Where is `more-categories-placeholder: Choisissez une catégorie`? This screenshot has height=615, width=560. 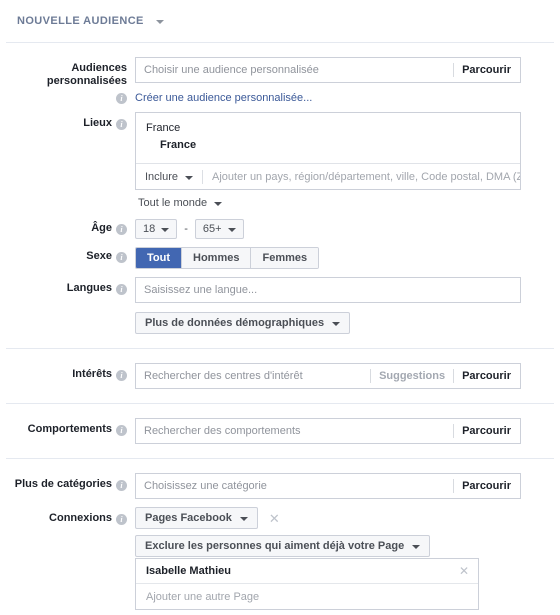 more-categories-placeholder: Choisissez une catégorie is located at coordinates (205, 486).